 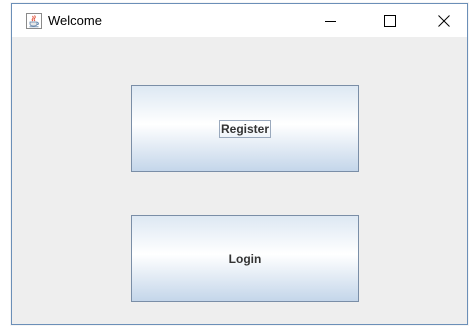 I want to click on register-button-label: Register, so click(x=245, y=128).